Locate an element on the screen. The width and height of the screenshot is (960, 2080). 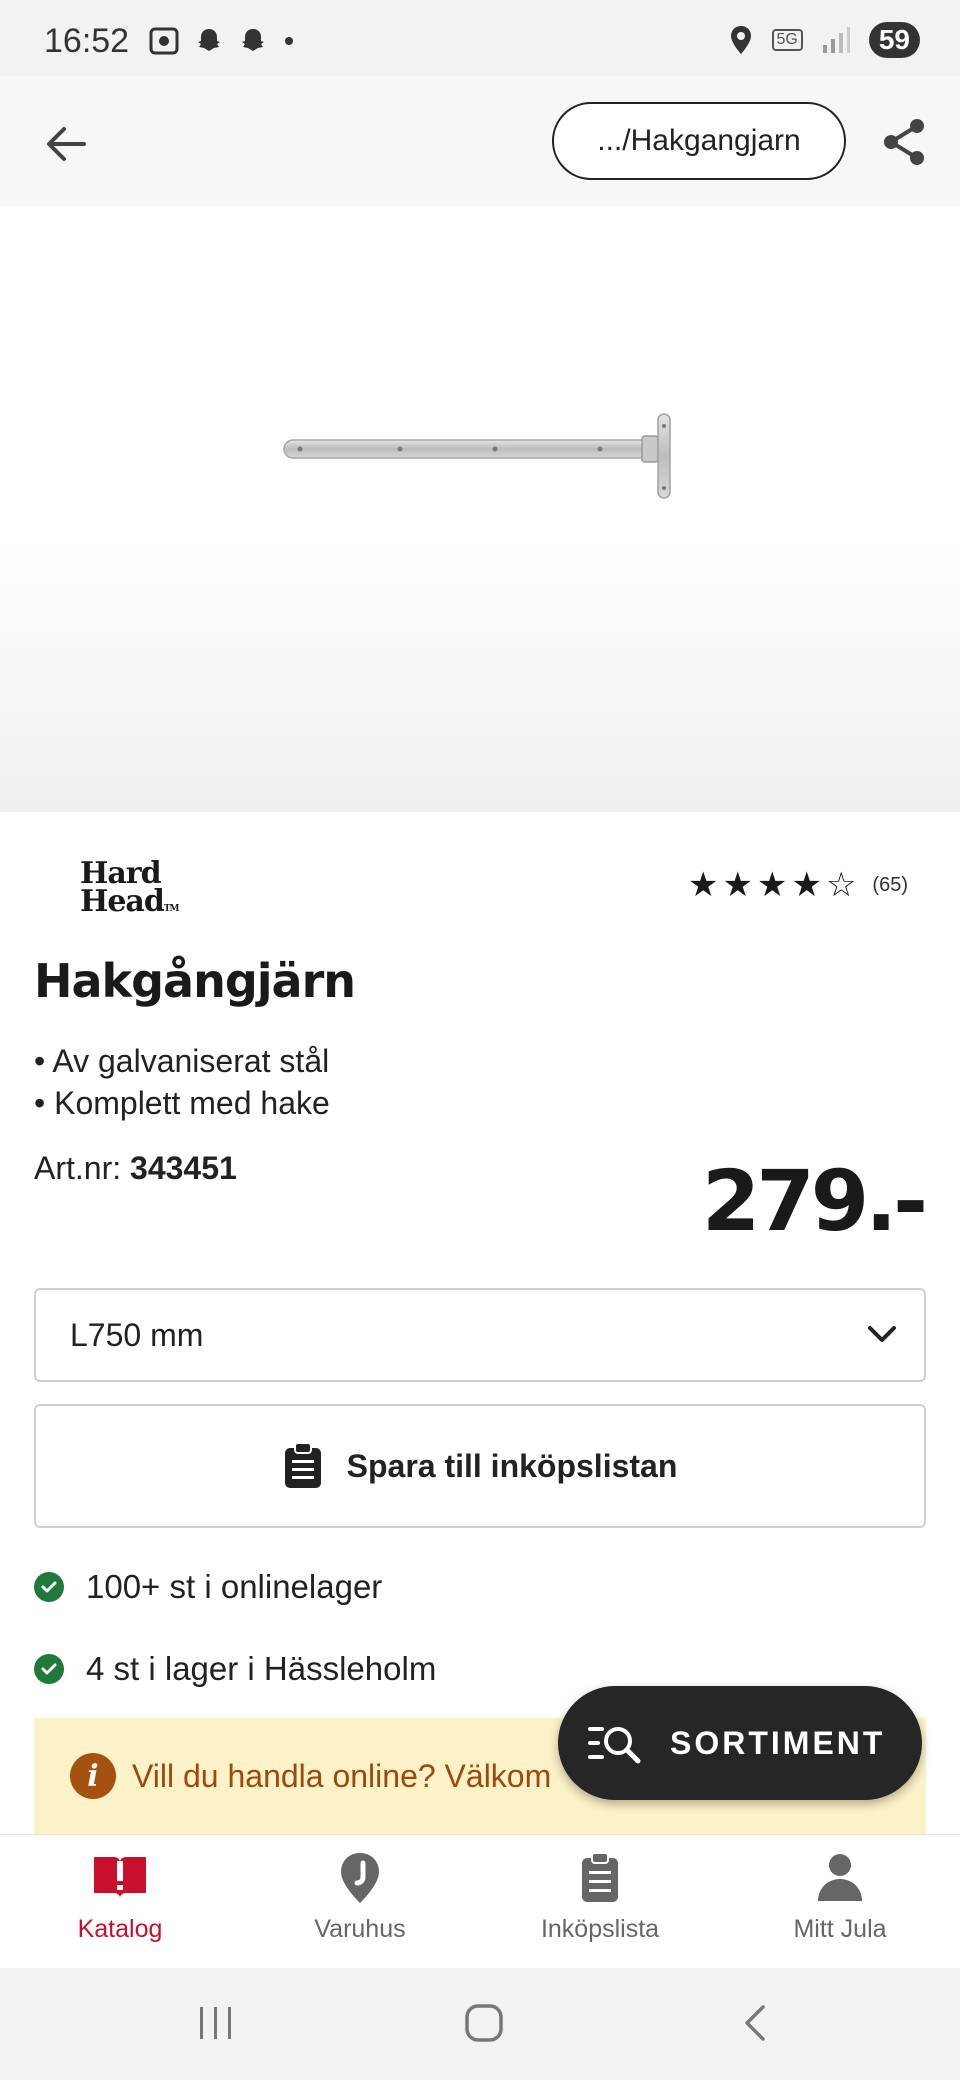
nav-label-katalog: Katalog is located at coordinates (120, 1929).